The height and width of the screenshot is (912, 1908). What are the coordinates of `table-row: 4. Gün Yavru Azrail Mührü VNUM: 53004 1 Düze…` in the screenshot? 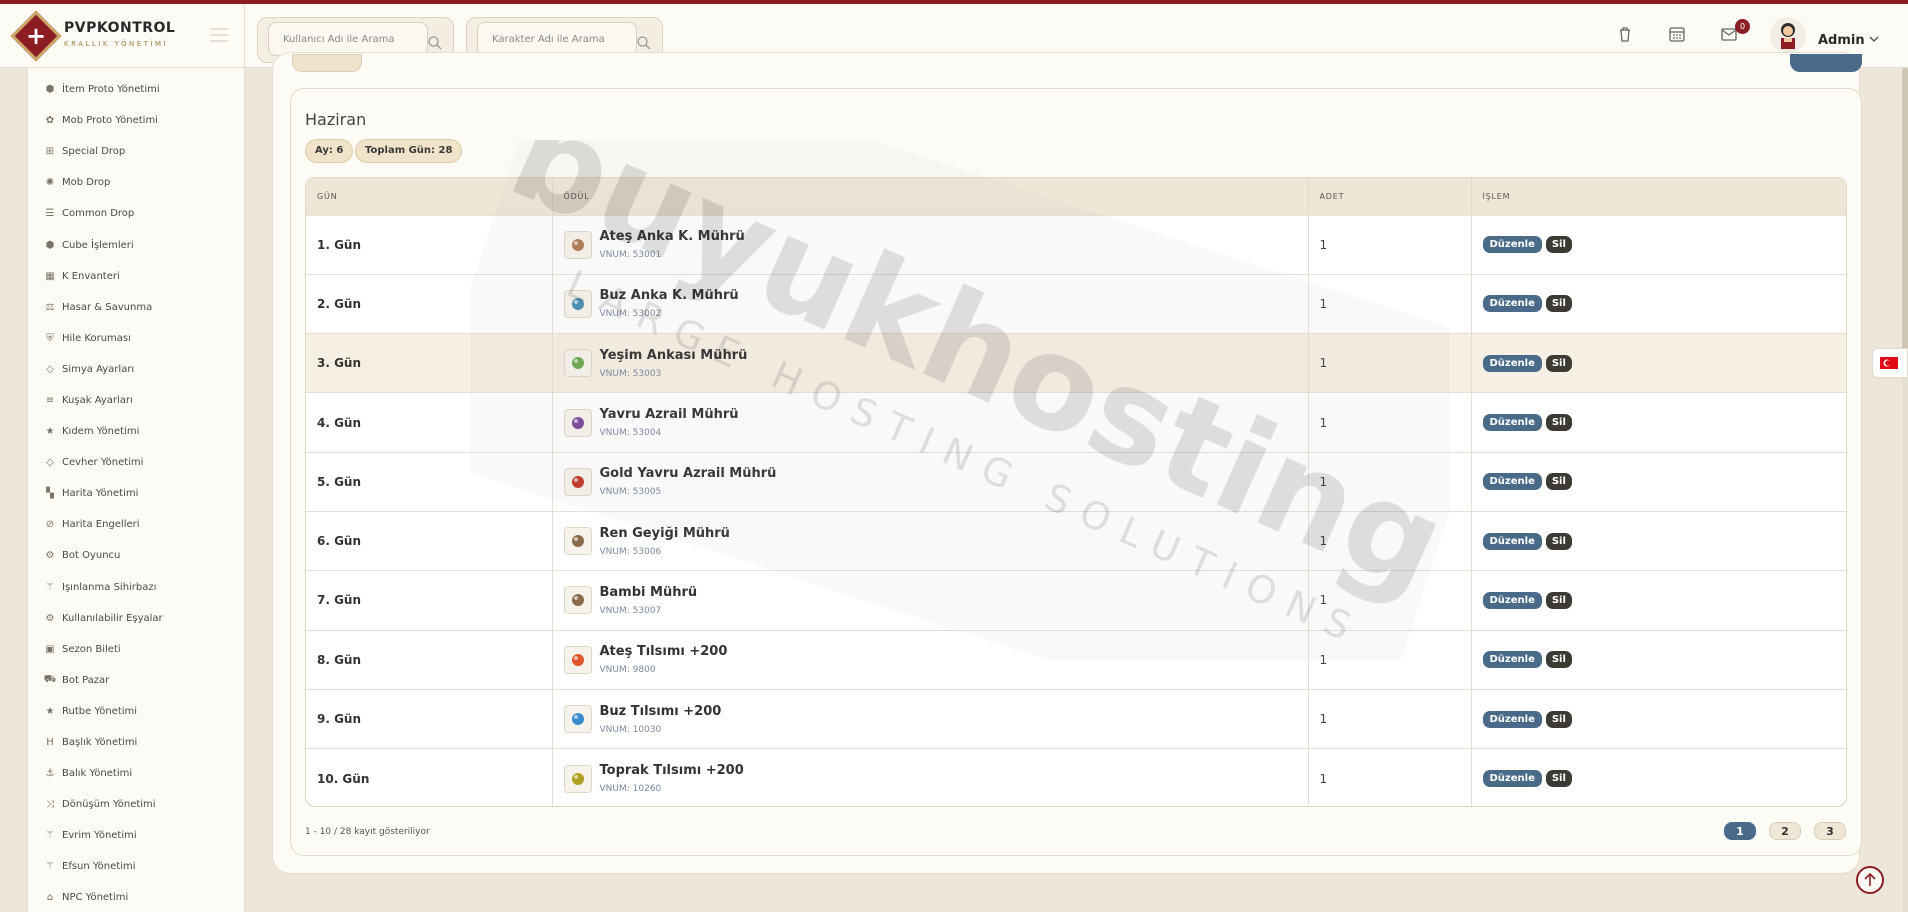 It's located at (1076, 422).